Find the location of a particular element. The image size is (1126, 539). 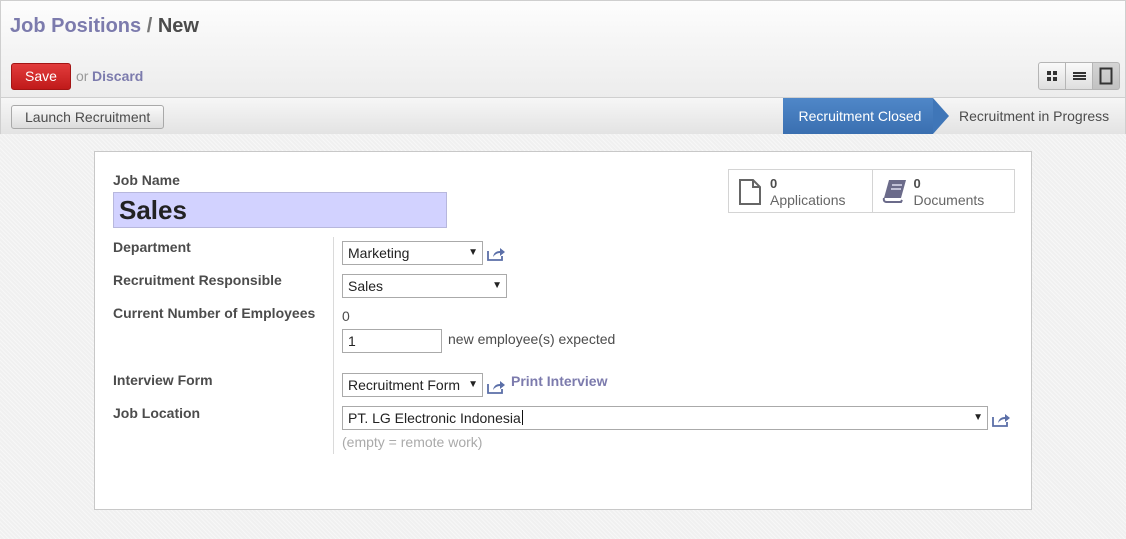

interview-form-select: Recruitment Form ▼ is located at coordinates (412, 385).